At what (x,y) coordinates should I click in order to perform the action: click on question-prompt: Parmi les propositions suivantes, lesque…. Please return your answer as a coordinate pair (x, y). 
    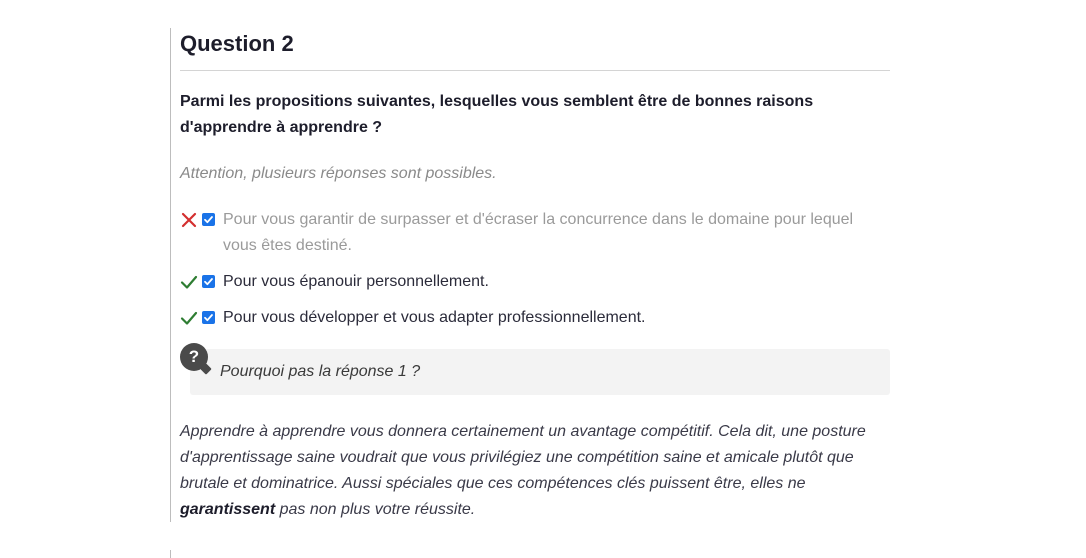
    Looking at the image, I should click on (497, 114).